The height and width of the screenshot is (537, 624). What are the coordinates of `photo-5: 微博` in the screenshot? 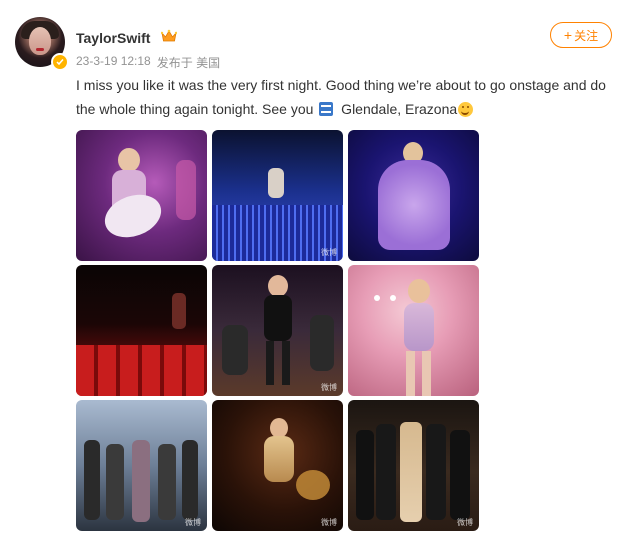 It's located at (277, 330).